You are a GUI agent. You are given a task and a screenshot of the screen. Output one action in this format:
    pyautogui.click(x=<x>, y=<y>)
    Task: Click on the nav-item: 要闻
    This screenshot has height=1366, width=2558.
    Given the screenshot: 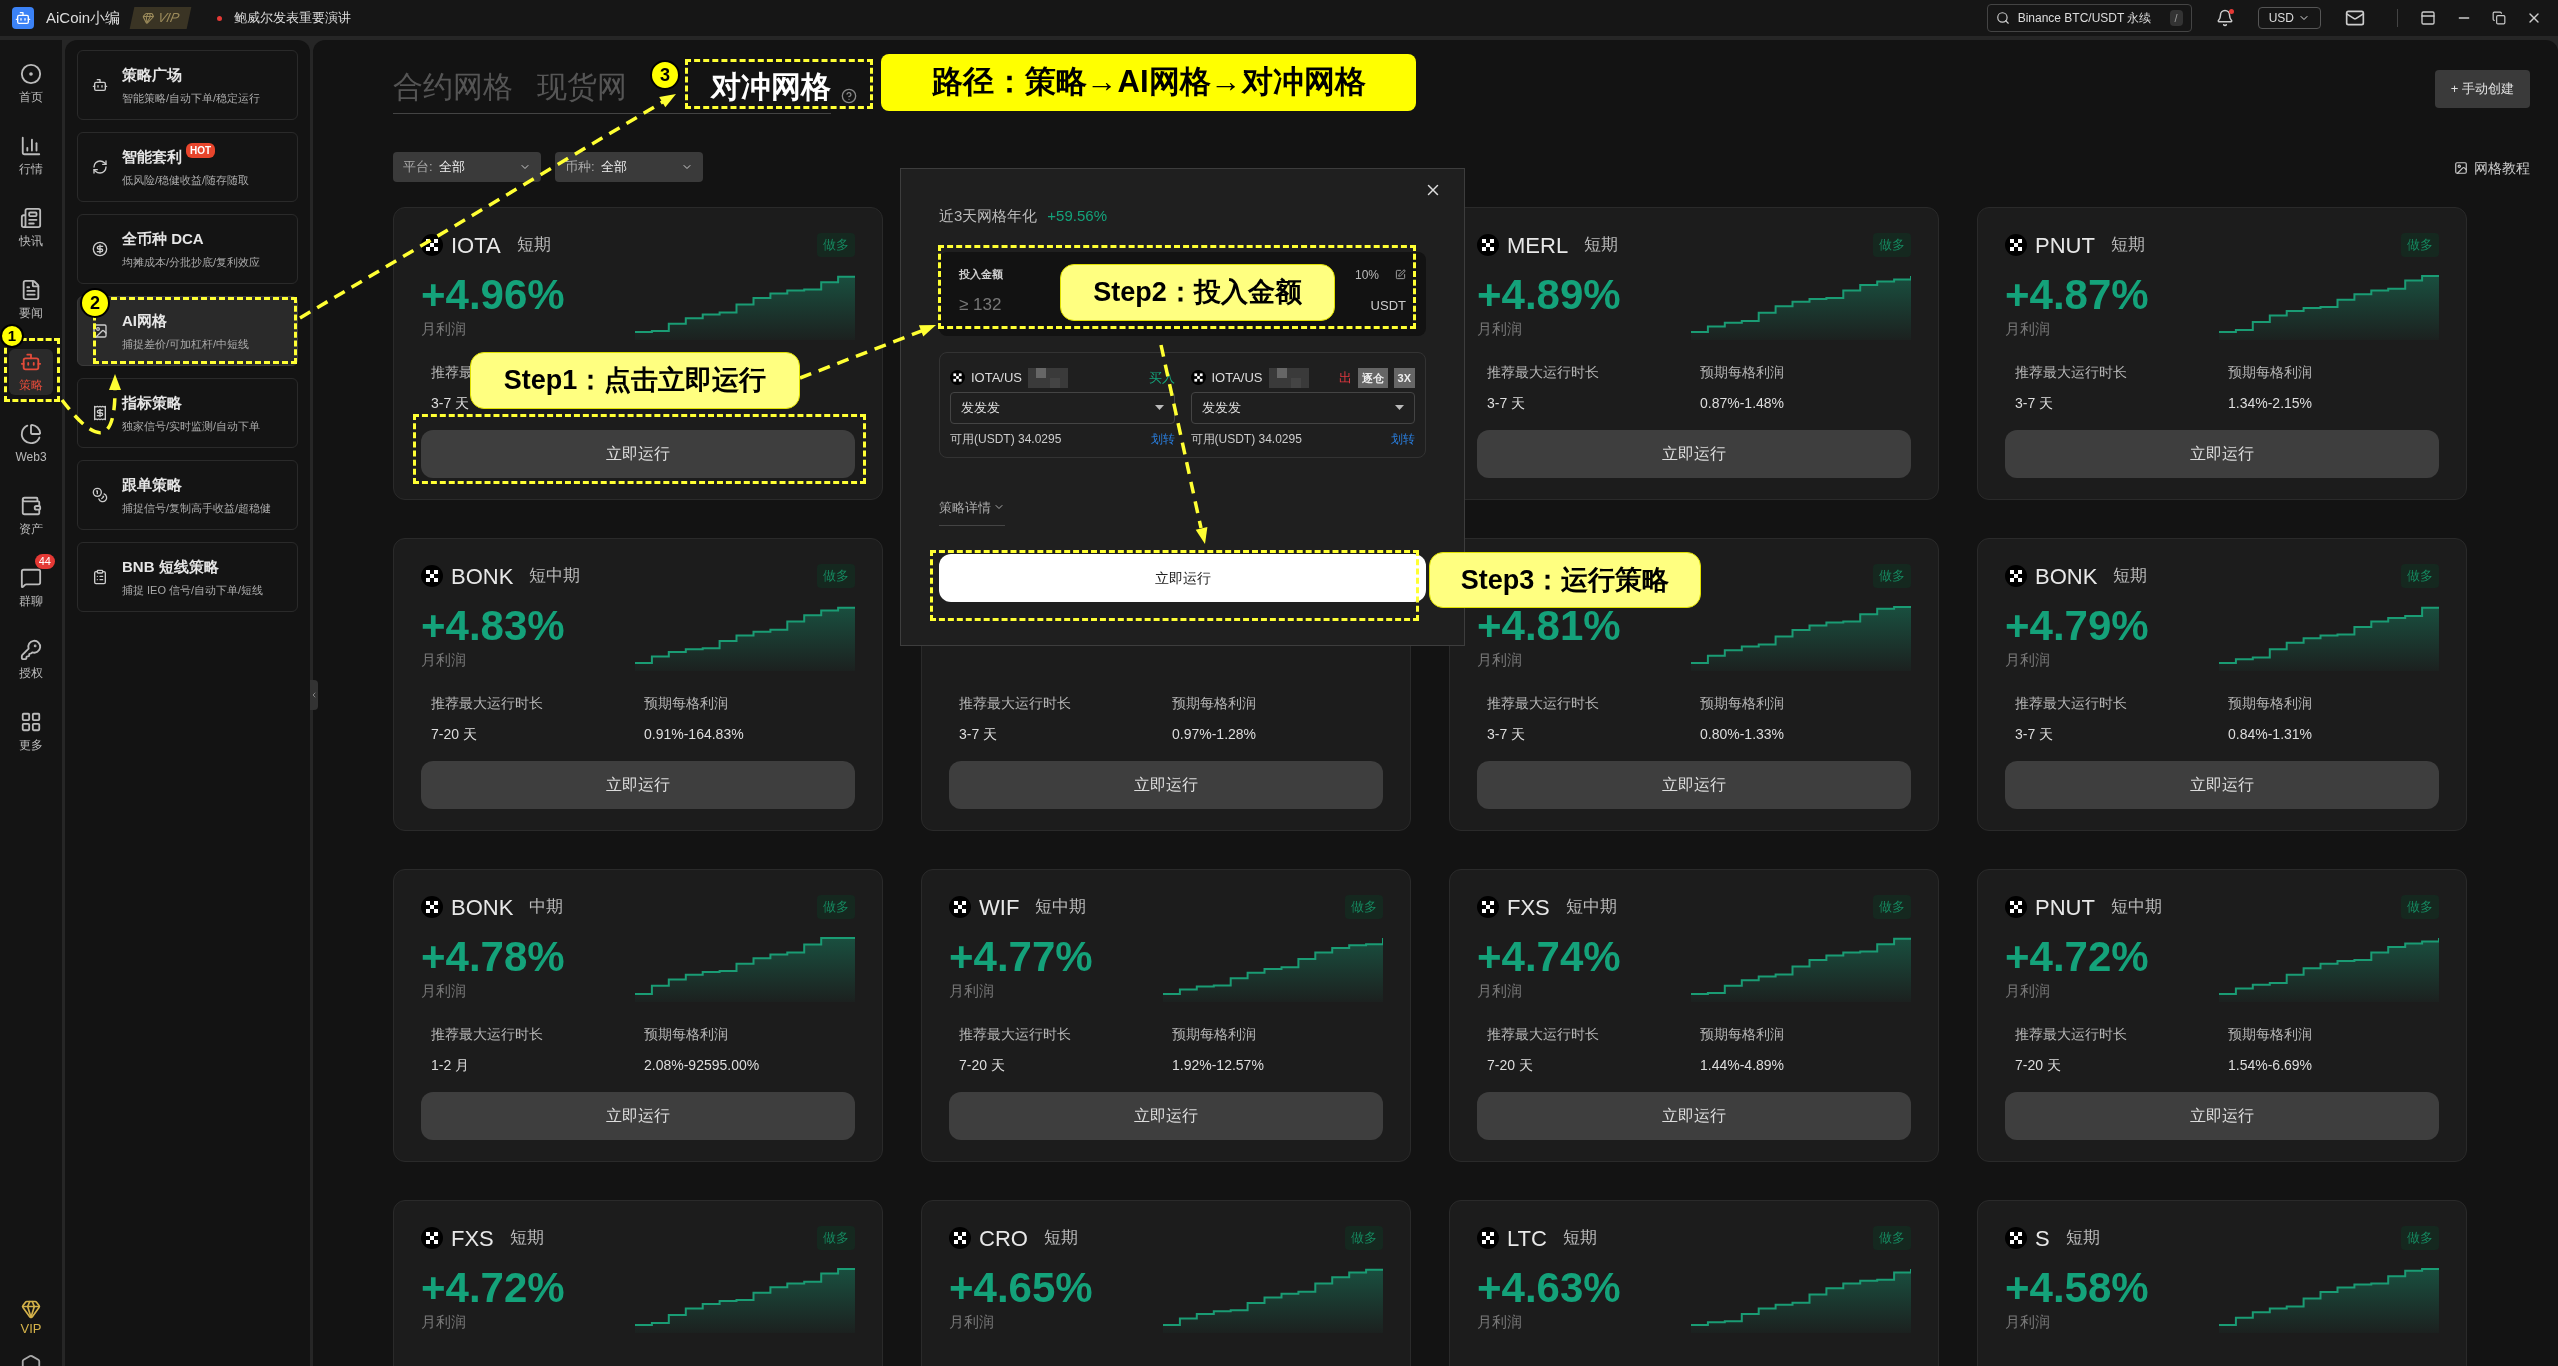 What is the action you would take?
    pyautogui.click(x=31, y=300)
    